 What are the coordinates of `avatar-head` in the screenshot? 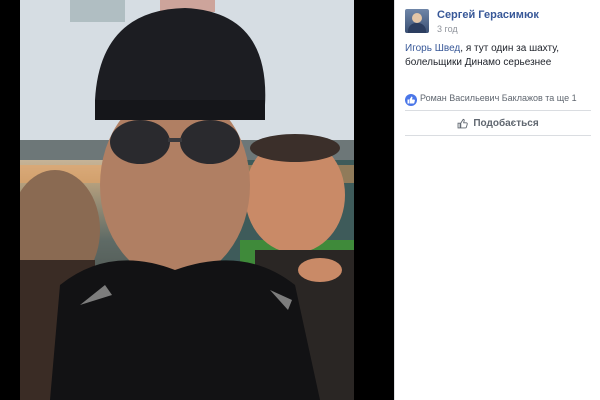 It's located at (417, 18).